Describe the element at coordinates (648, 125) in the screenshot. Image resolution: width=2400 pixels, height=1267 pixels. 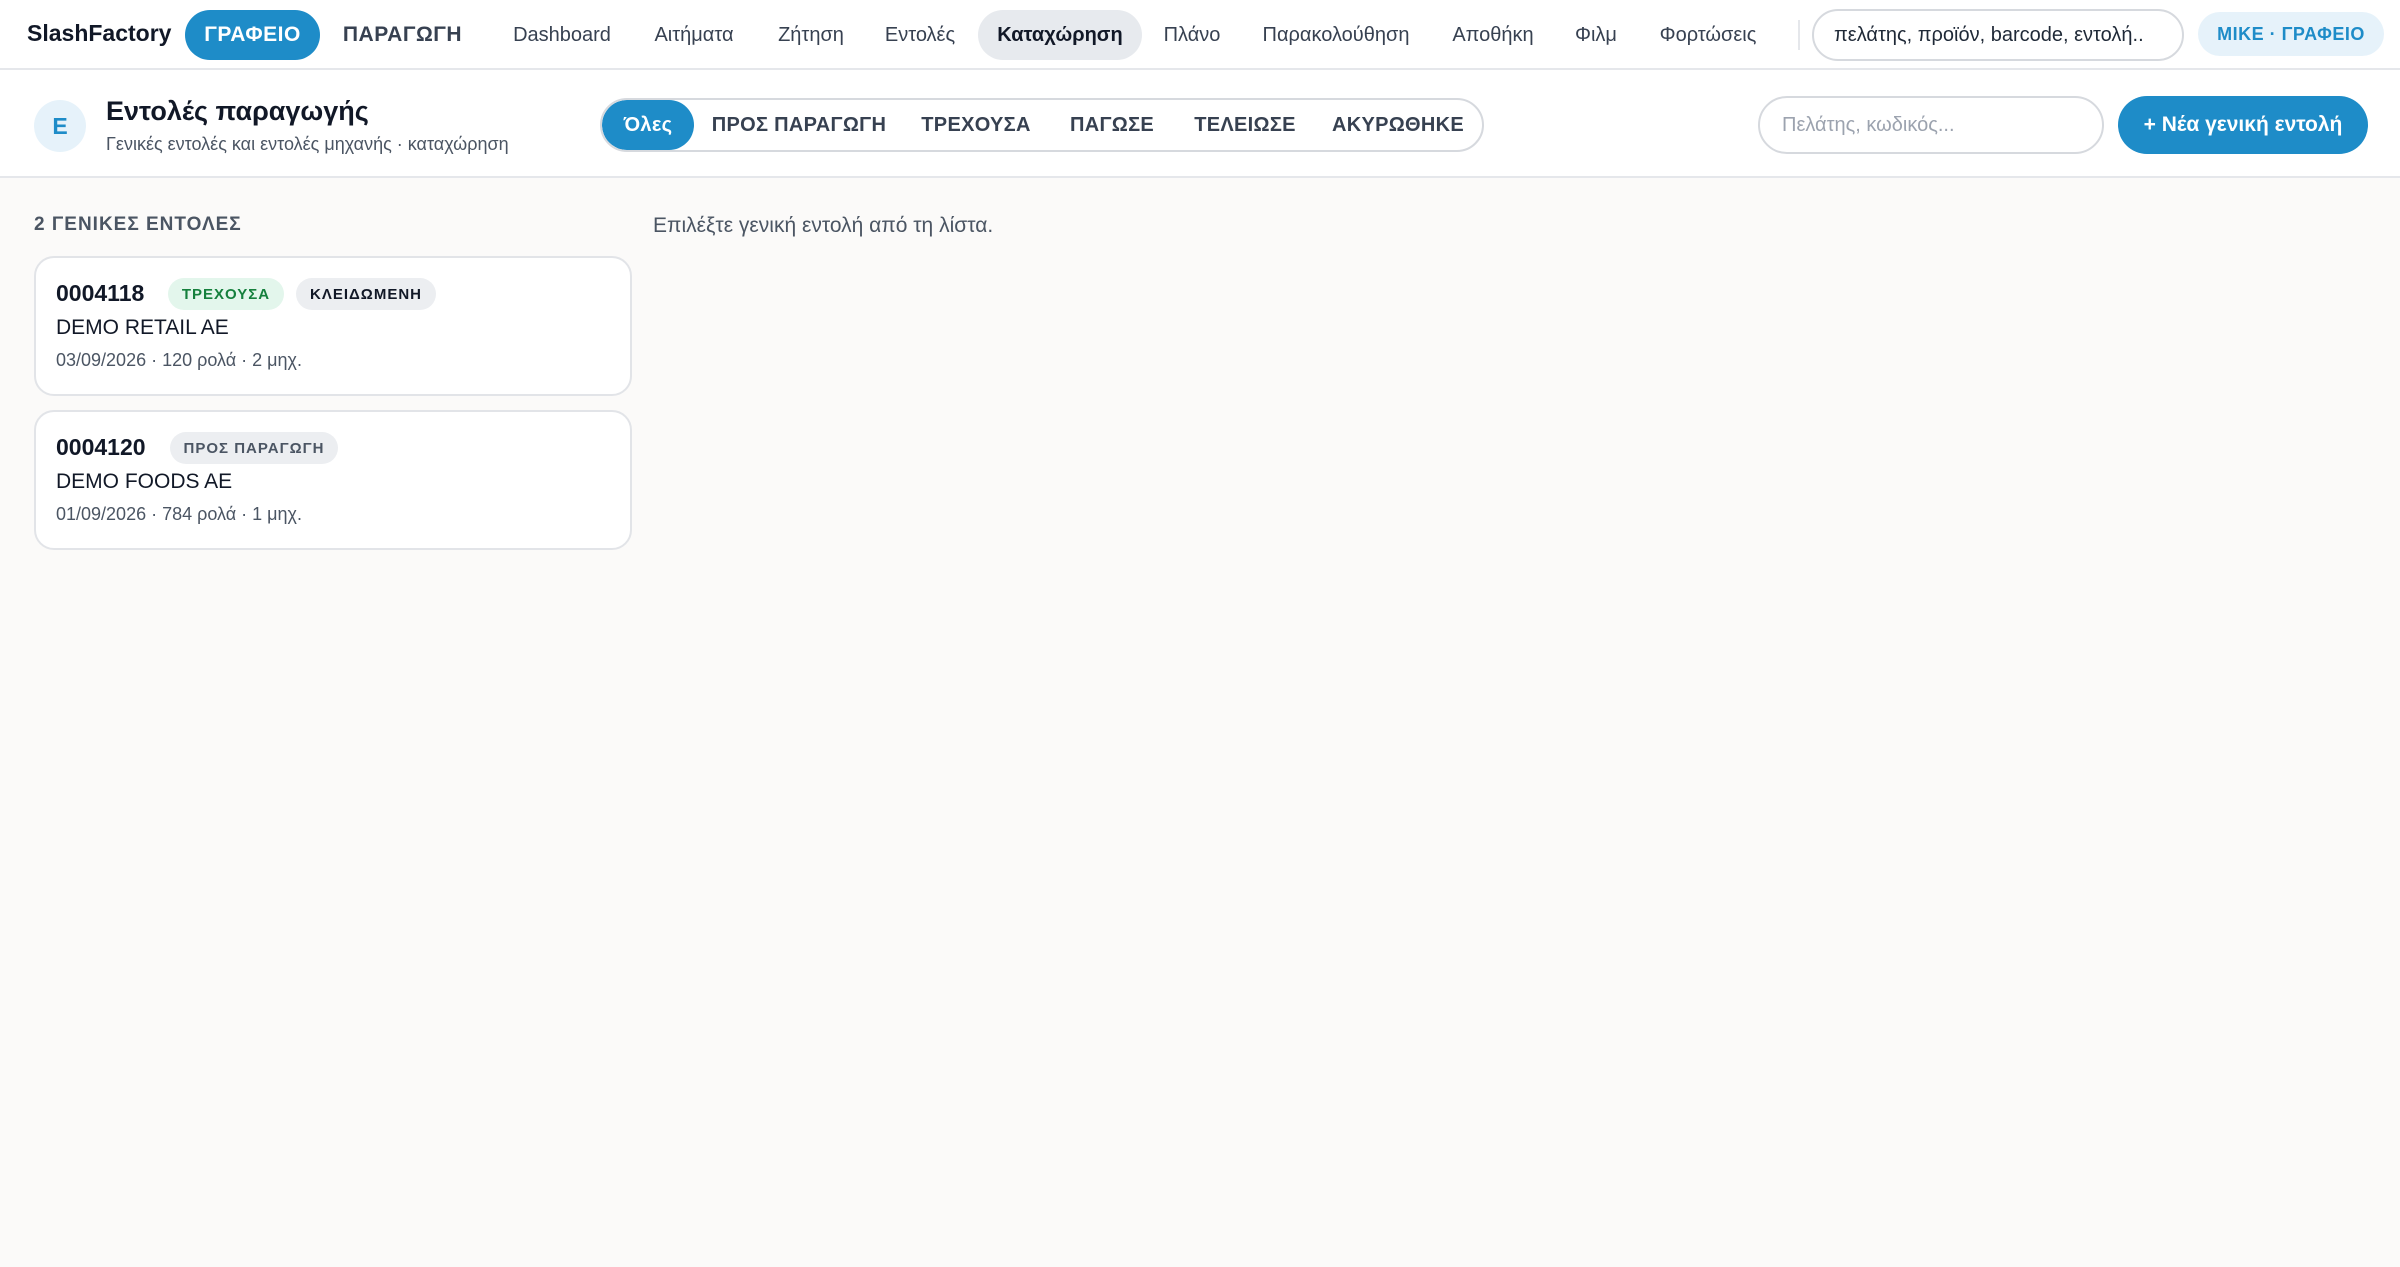
I see `filter-all: Όλες` at that location.